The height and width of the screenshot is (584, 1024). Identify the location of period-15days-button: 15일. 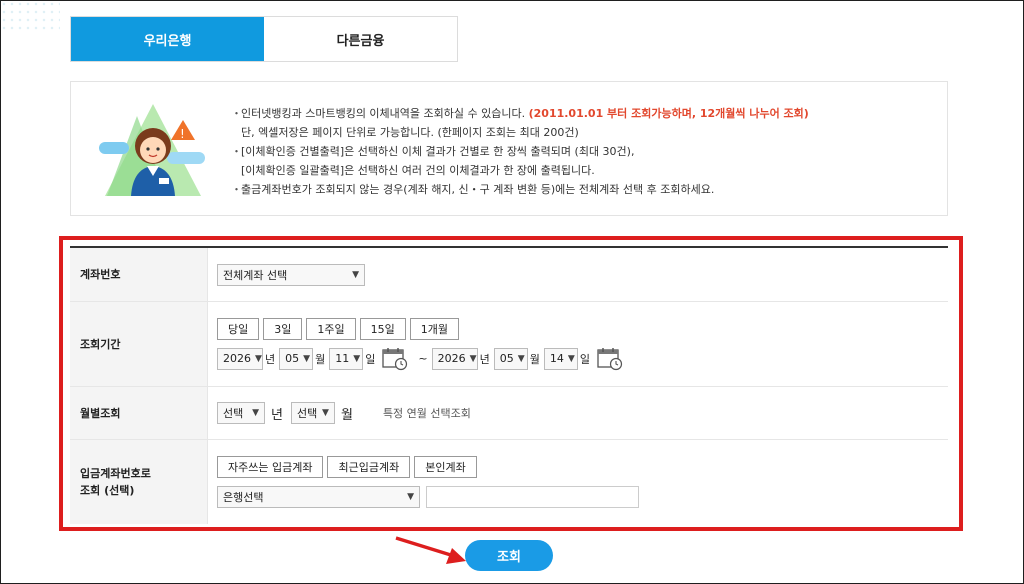
(382, 328).